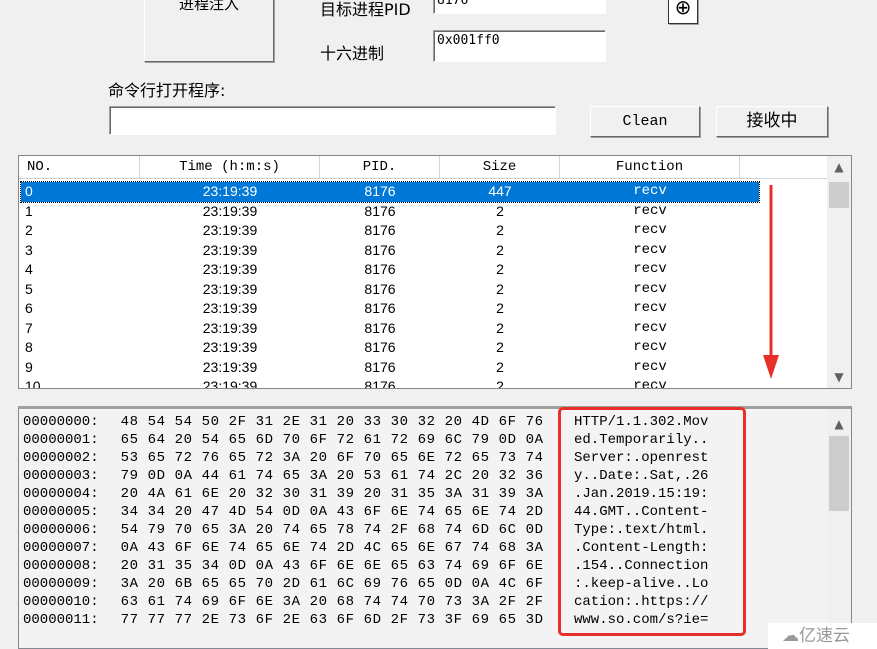 The height and width of the screenshot is (649, 877). What do you see at coordinates (839, 528) in the screenshot?
I see `hex-scrollbar: ▲` at bounding box center [839, 528].